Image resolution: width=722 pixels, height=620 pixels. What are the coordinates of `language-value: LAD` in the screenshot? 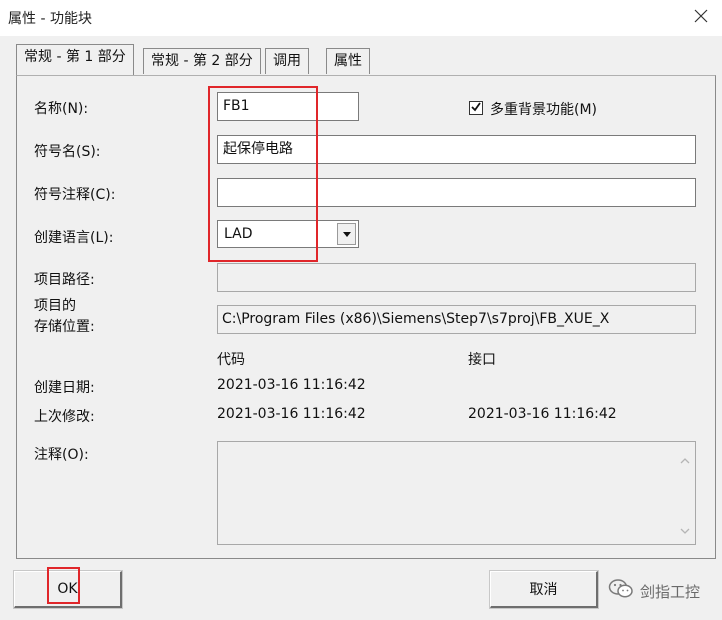 It's located at (238, 234).